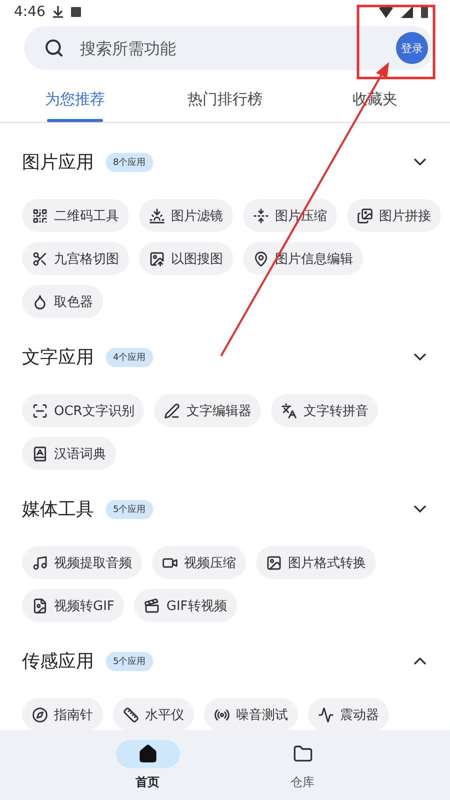 This screenshot has height=800, width=450. What do you see at coordinates (40, 454) in the screenshot?
I see `book-icon` at bounding box center [40, 454].